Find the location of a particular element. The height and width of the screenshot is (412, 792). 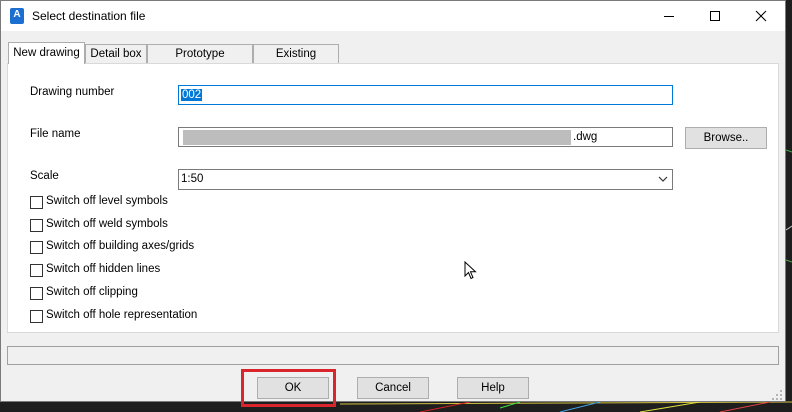

redacted-file-name is located at coordinates (377, 137).